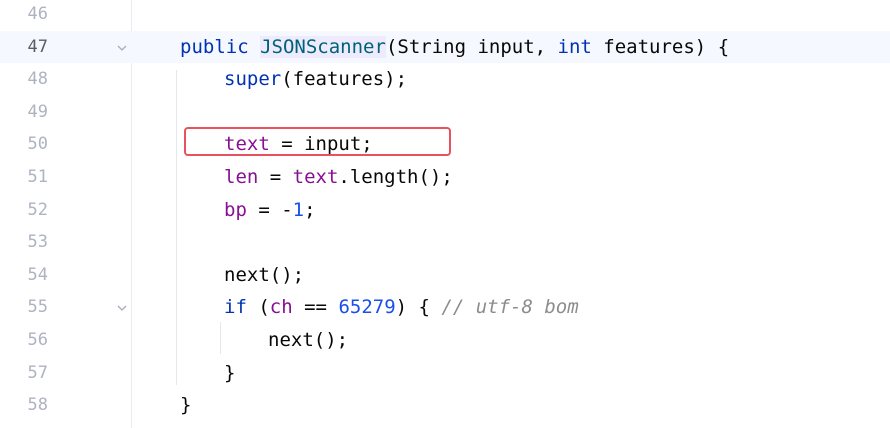 The width and height of the screenshot is (890, 428). Describe the element at coordinates (445, 373) in the screenshot. I see `code-line: 57 }` at that location.